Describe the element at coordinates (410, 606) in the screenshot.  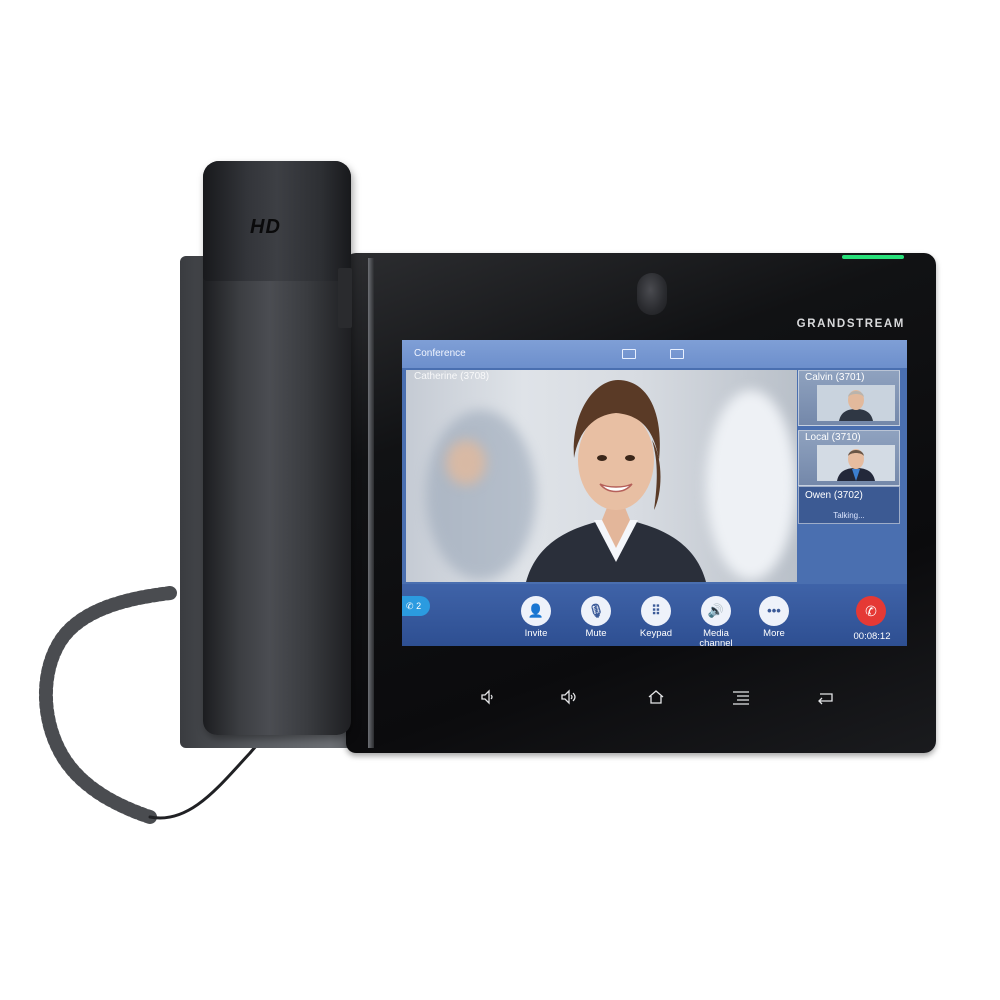
I see `phone-icon: ✆` at that location.